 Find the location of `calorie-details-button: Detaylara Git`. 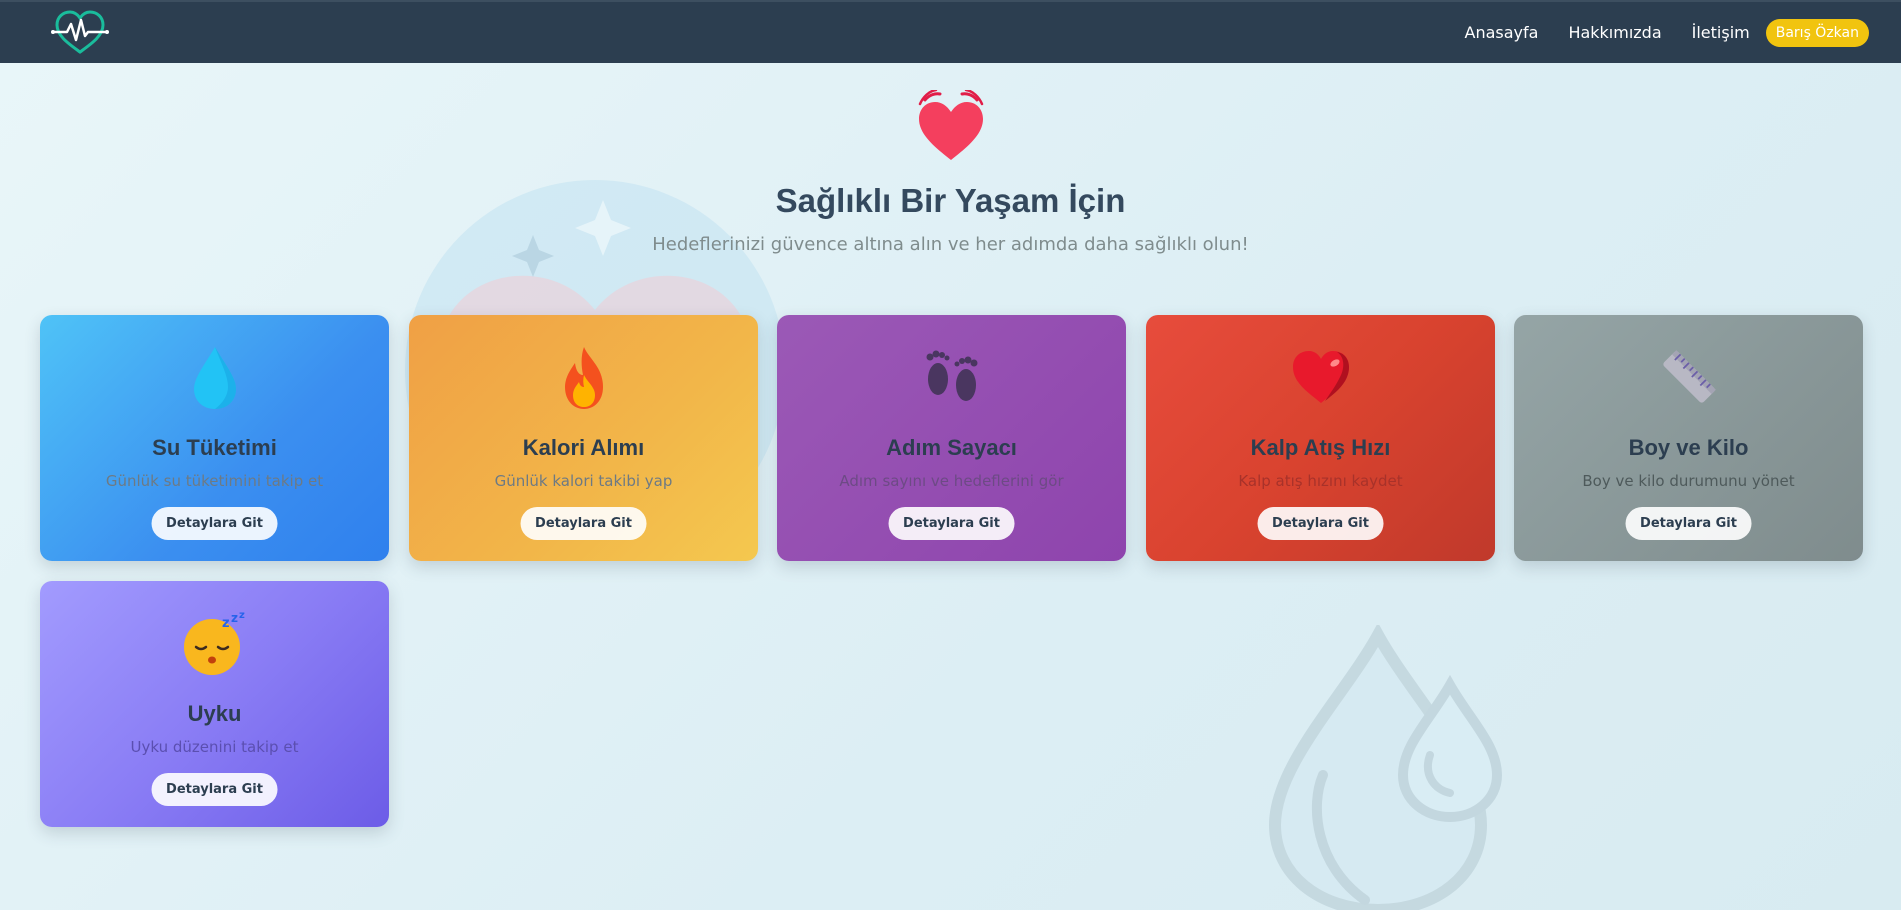

calorie-details-button: Detaylara Git is located at coordinates (583, 523).